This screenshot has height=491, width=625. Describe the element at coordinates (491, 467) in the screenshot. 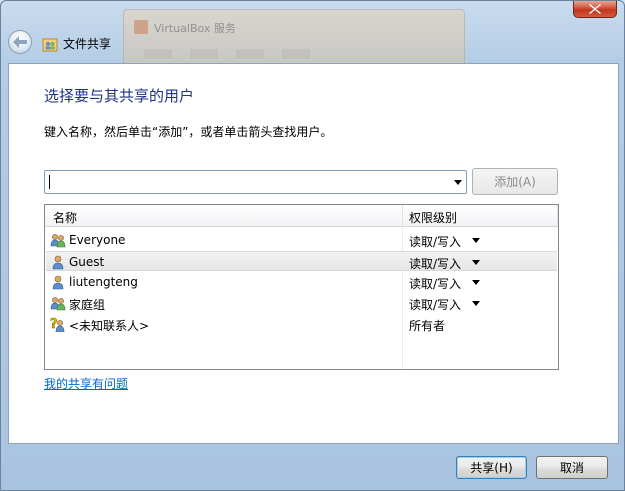

I see `share-button: 共享(H)` at that location.